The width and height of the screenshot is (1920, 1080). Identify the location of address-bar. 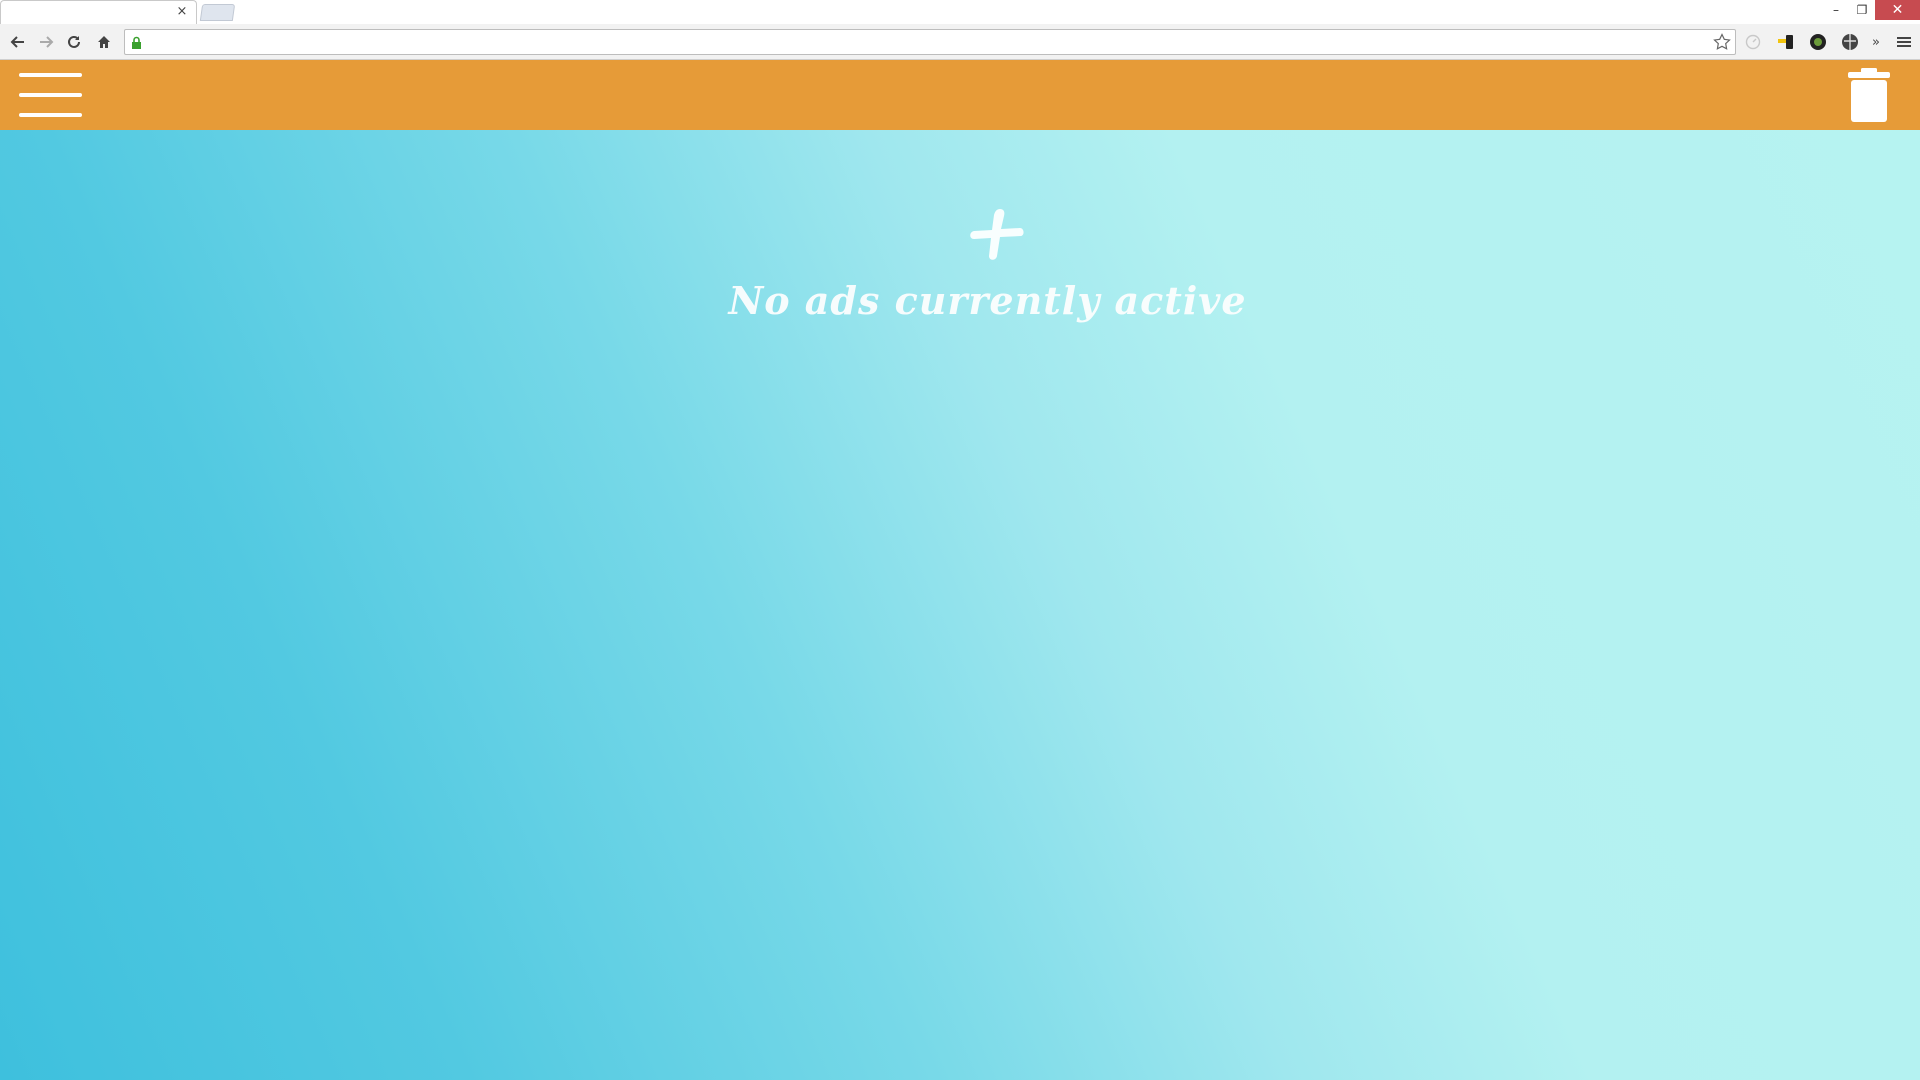
(930, 42).